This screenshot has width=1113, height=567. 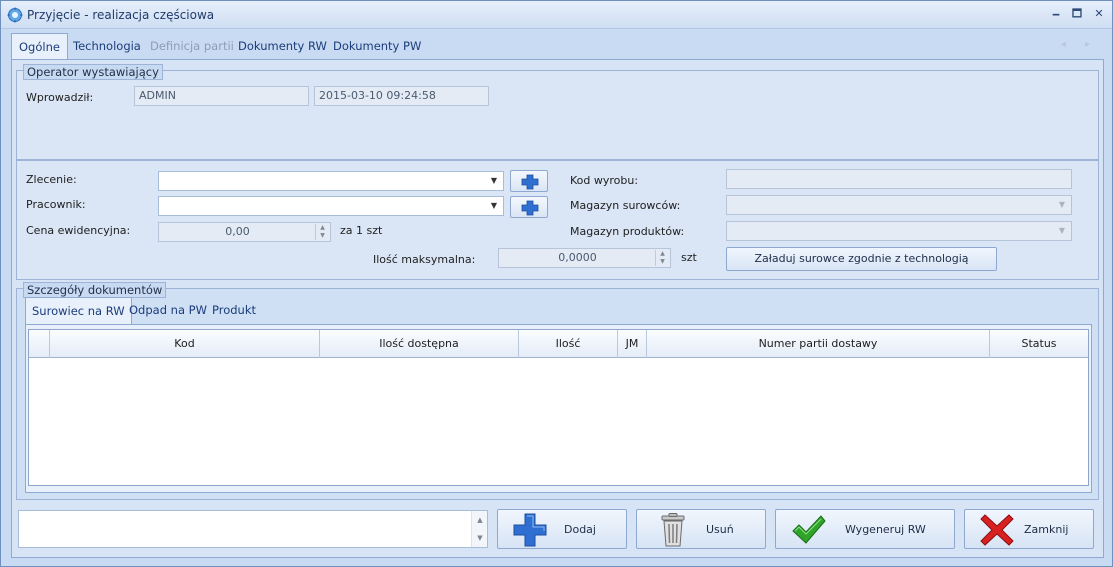 I want to click on col-ilosc: Ilość, so click(x=568, y=344).